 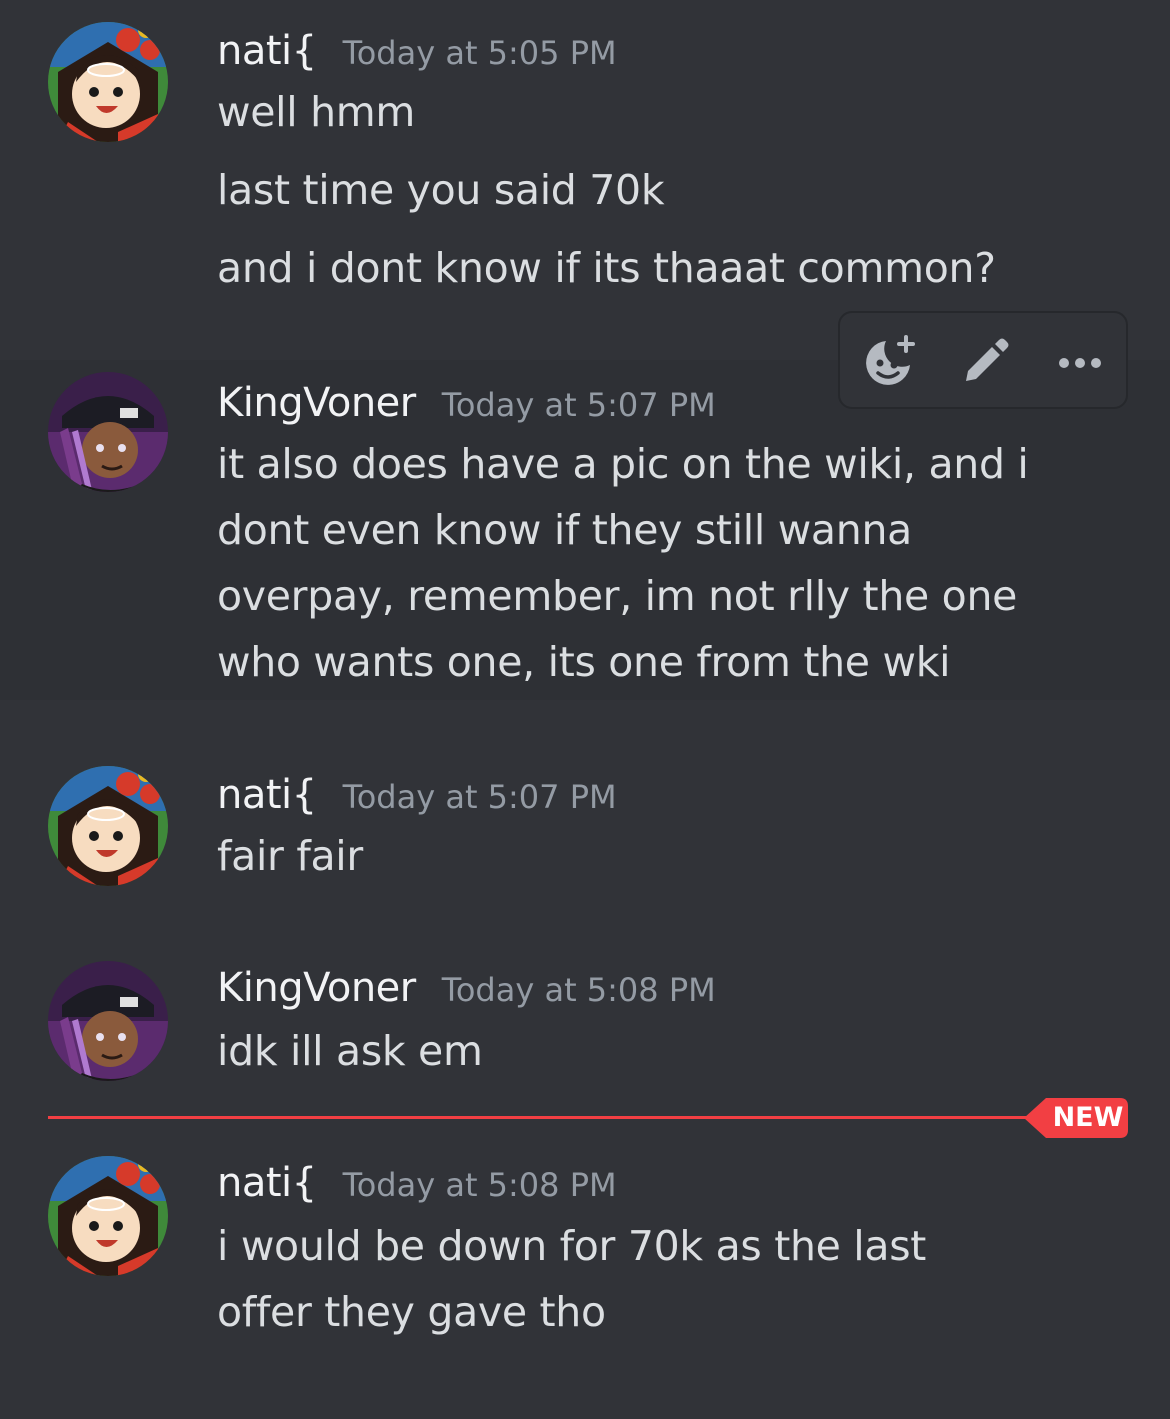 I want to click on edit-message-button, so click(x=984, y=363).